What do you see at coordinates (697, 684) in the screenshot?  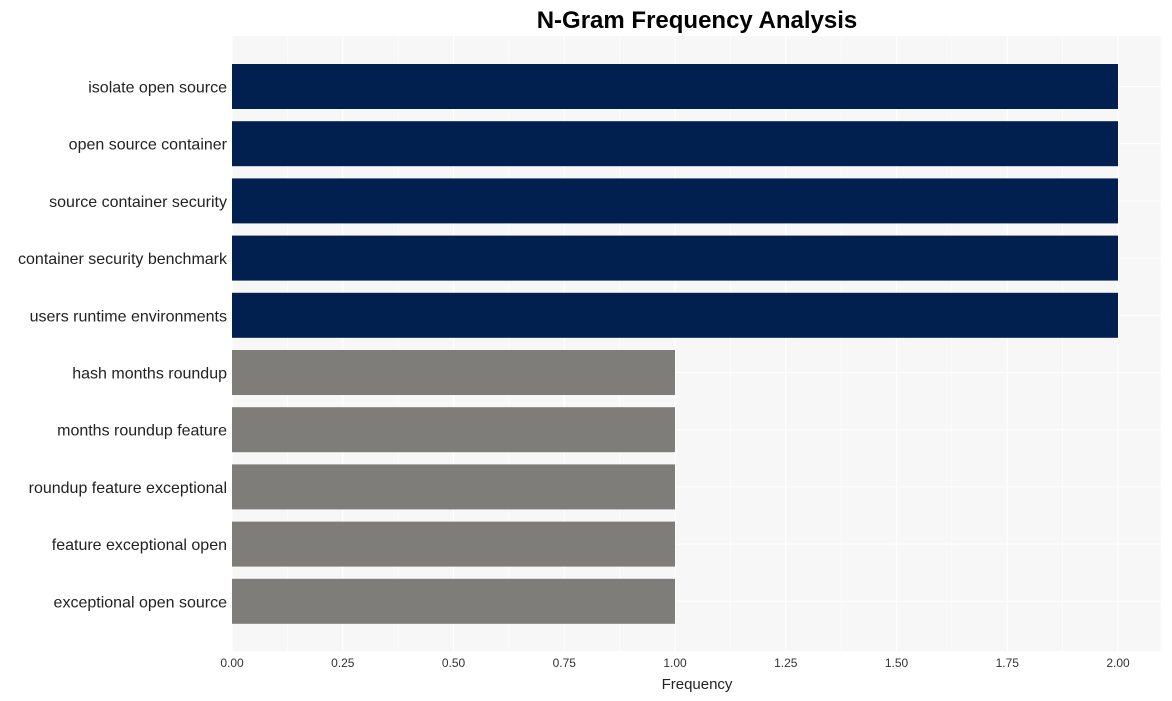 I see `x-axis-label: Frequency` at bounding box center [697, 684].